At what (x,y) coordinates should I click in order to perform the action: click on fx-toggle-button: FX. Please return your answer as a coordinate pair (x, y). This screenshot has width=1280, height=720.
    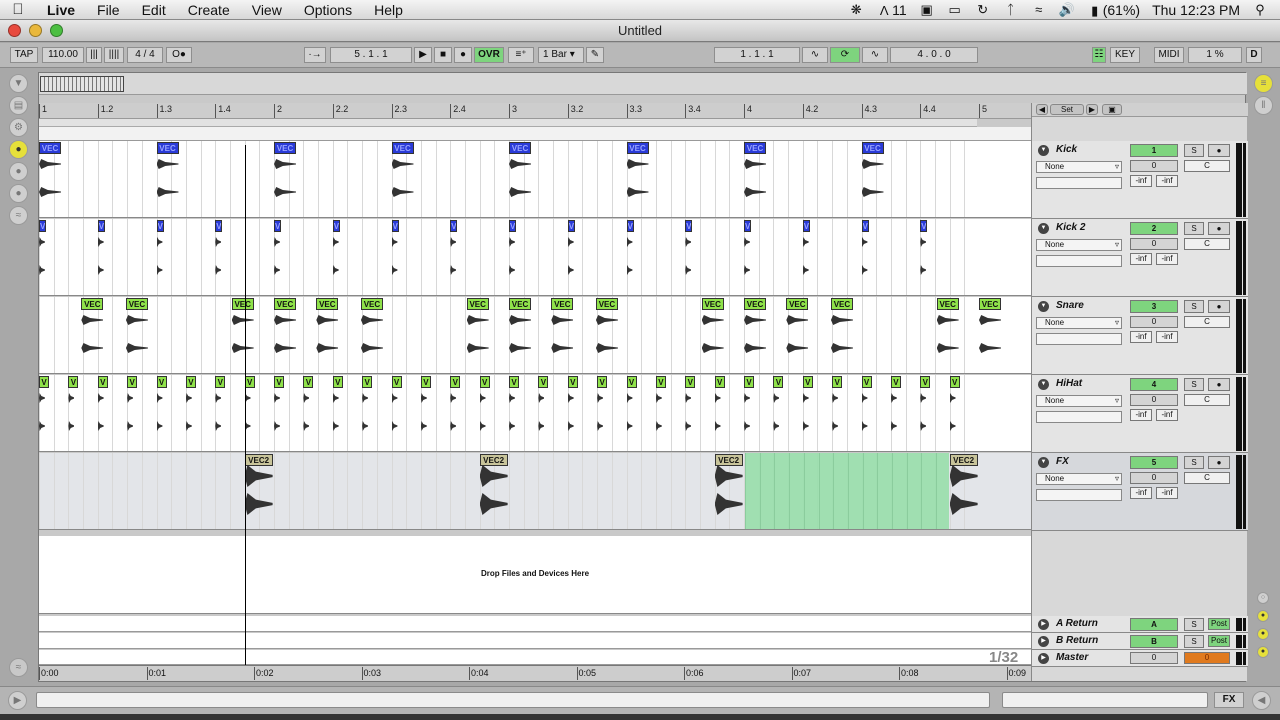
    Looking at the image, I should click on (1229, 700).